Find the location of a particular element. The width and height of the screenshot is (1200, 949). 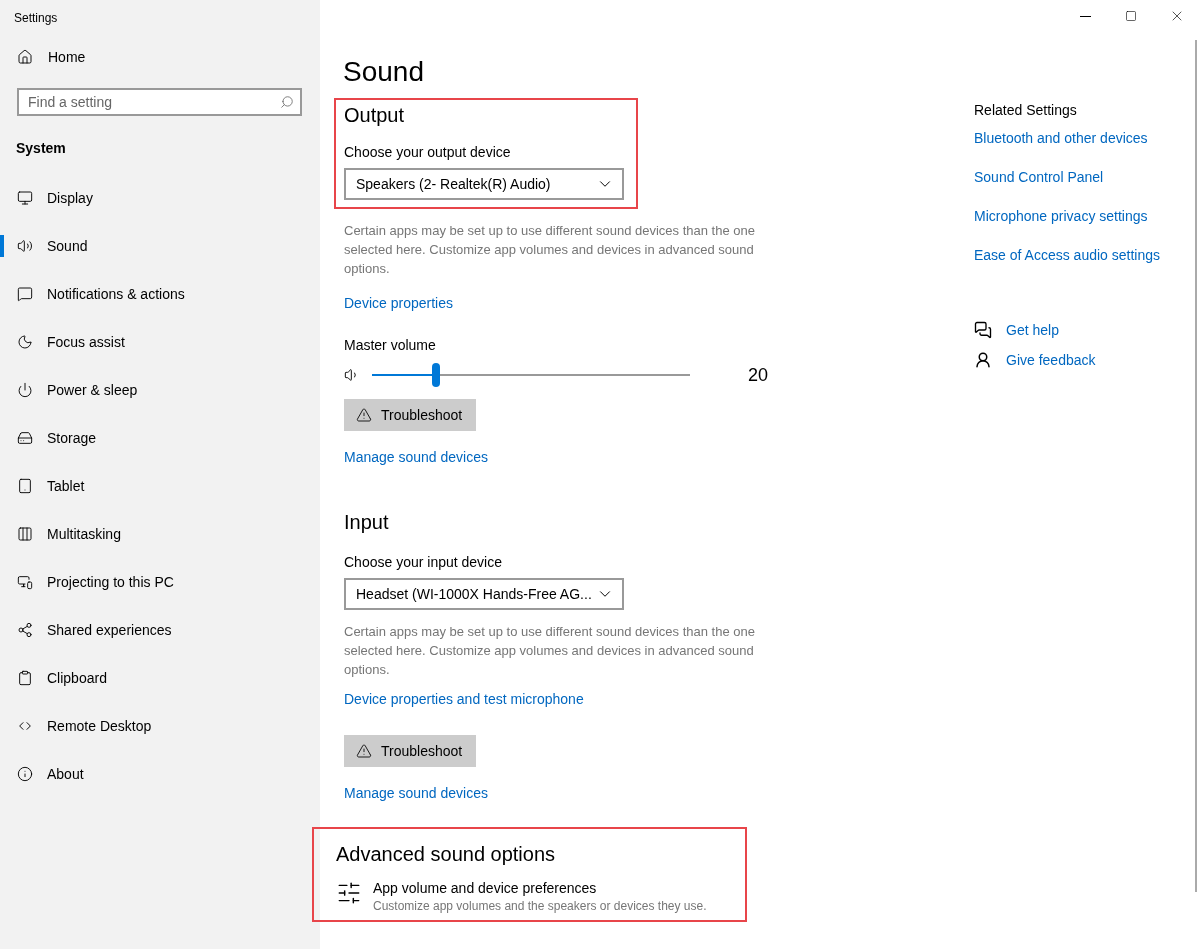

page-title: Sound is located at coordinates (383, 72).